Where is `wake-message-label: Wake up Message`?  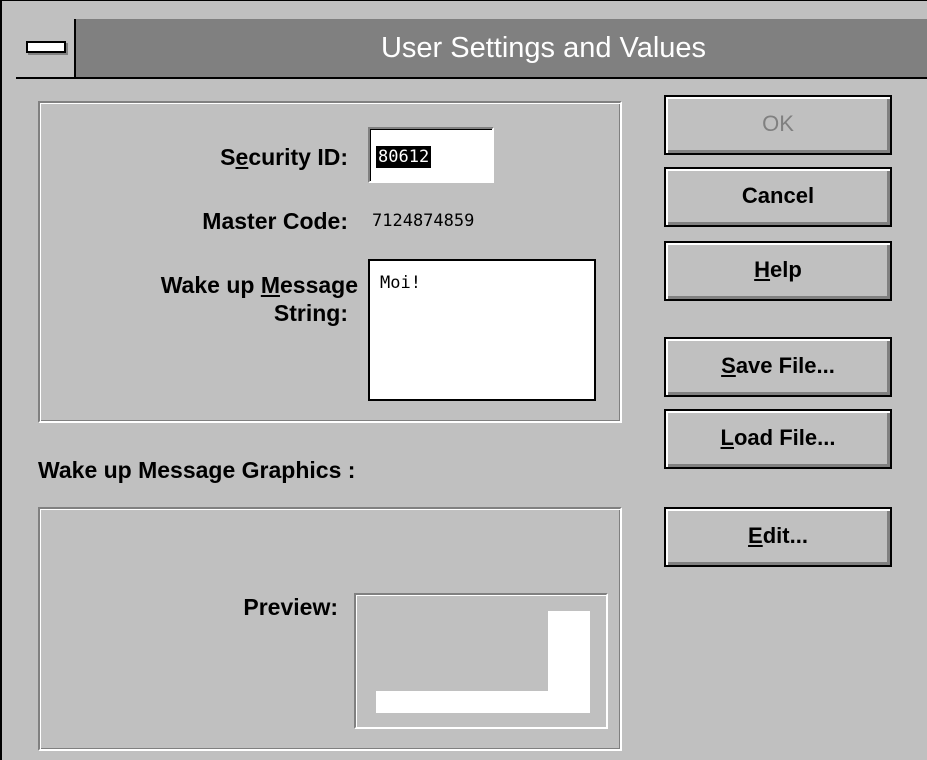
wake-message-label: Wake up Message is located at coordinates (259, 285).